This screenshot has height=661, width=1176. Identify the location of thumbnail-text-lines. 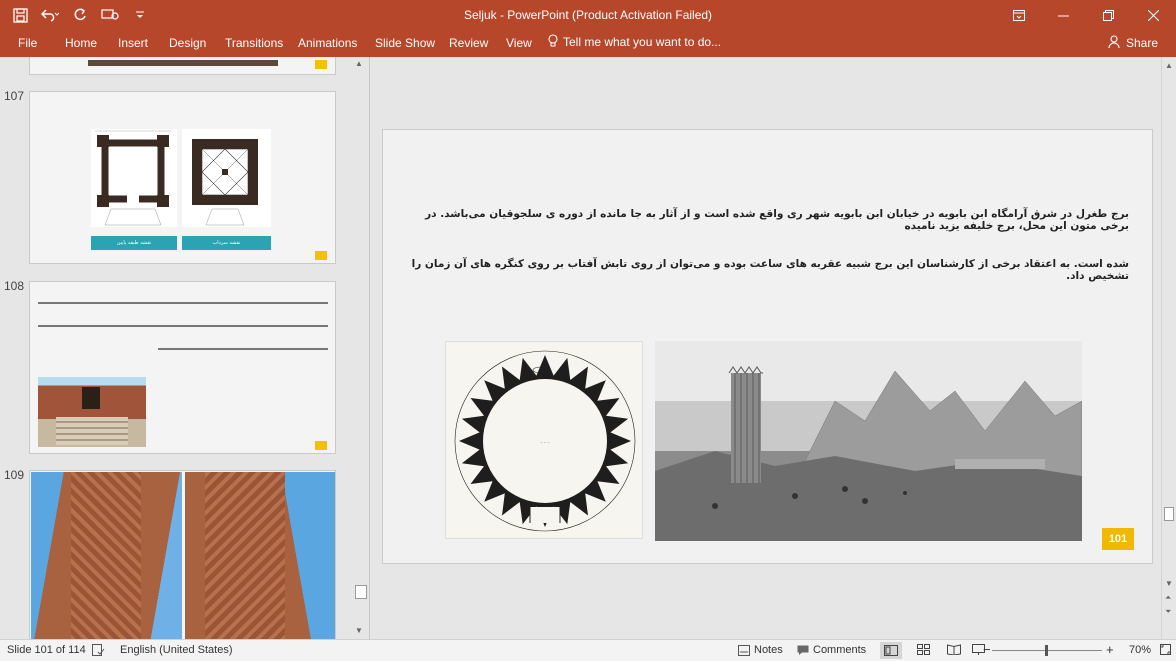
(183, 326).